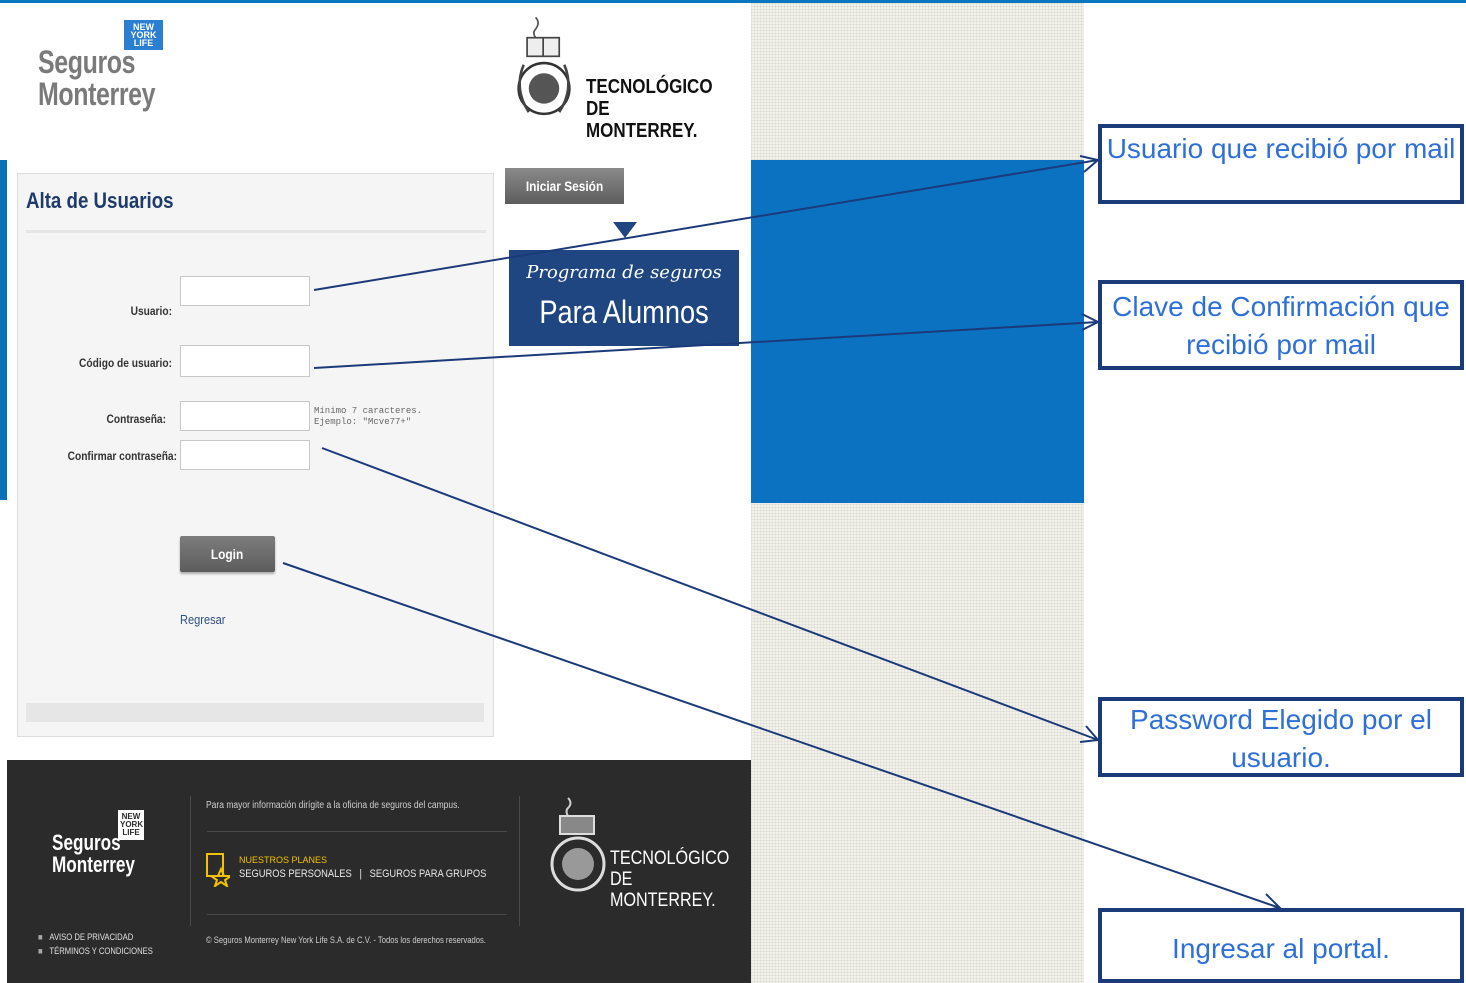 The image size is (1466, 983). I want to click on arrow-clave, so click(706, 345).